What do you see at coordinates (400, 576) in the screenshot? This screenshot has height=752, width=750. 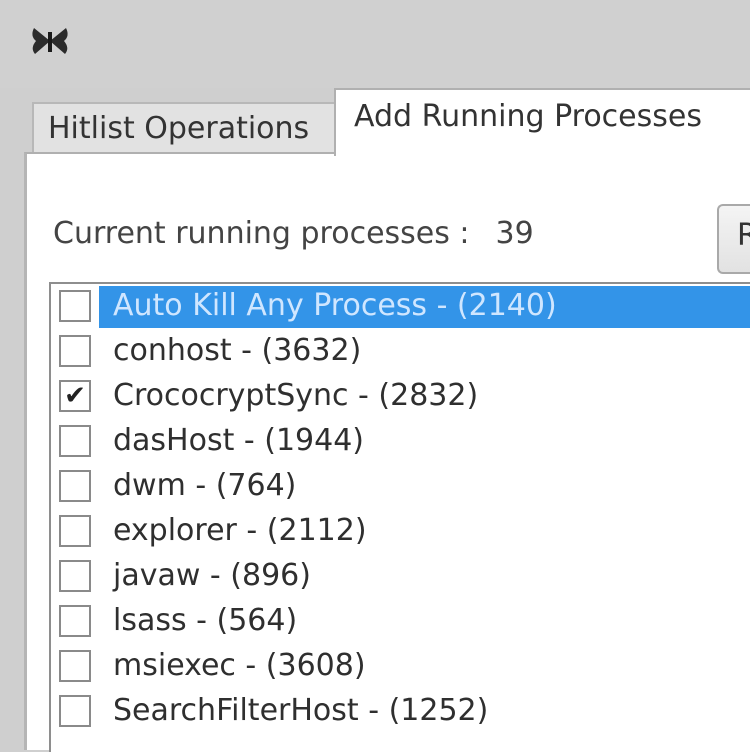 I see `process-list-item: javaw - (896)` at bounding box center [400, 576].